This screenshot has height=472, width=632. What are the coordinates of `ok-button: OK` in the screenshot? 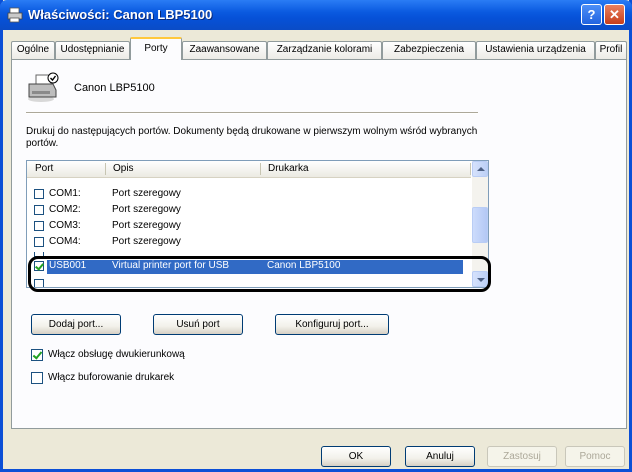 It's located at (356, 456).